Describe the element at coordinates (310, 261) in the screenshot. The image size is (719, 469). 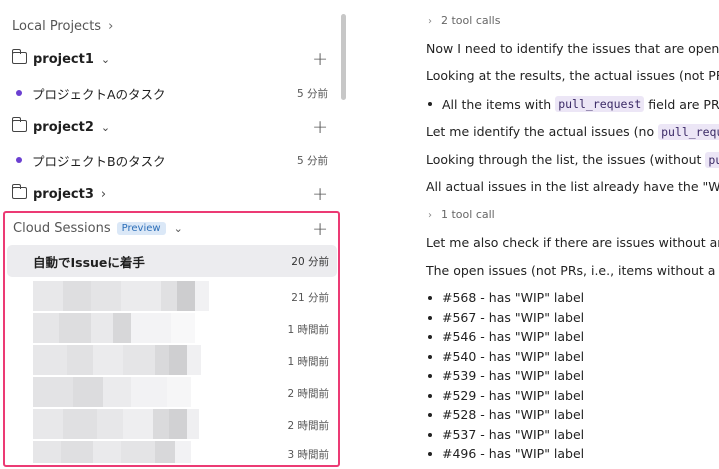
I see `session-time: 20 分前` at that location.